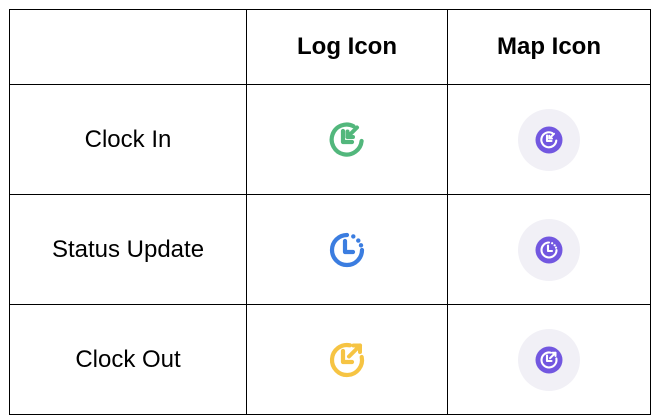 The width and height of the screenshot is (659, 415). What do you see at coordinates (128, 249) in the screenshot?
I see `event-label: Status Update` at bounding box center [128, 249].